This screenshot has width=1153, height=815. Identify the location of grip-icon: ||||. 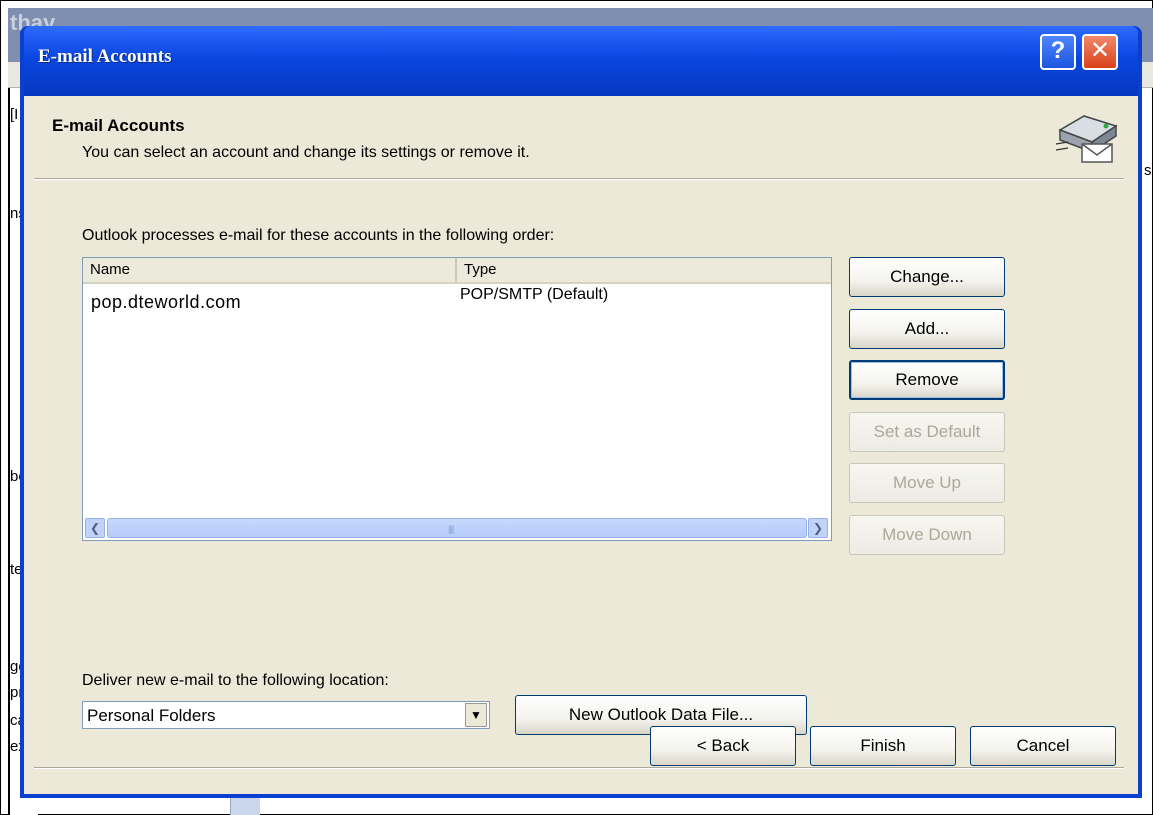
(451, 529).